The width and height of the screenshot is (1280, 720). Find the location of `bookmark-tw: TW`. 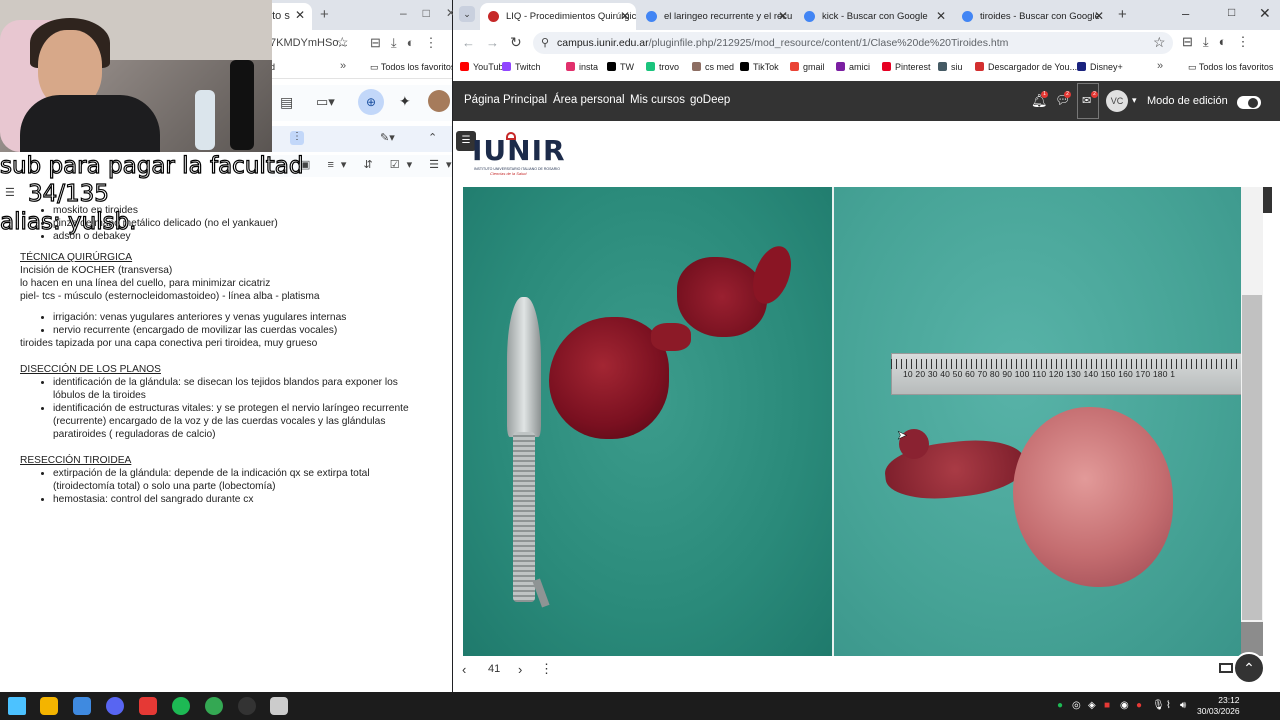

bookmark-tw: TW is located at coordinates (620, 67).